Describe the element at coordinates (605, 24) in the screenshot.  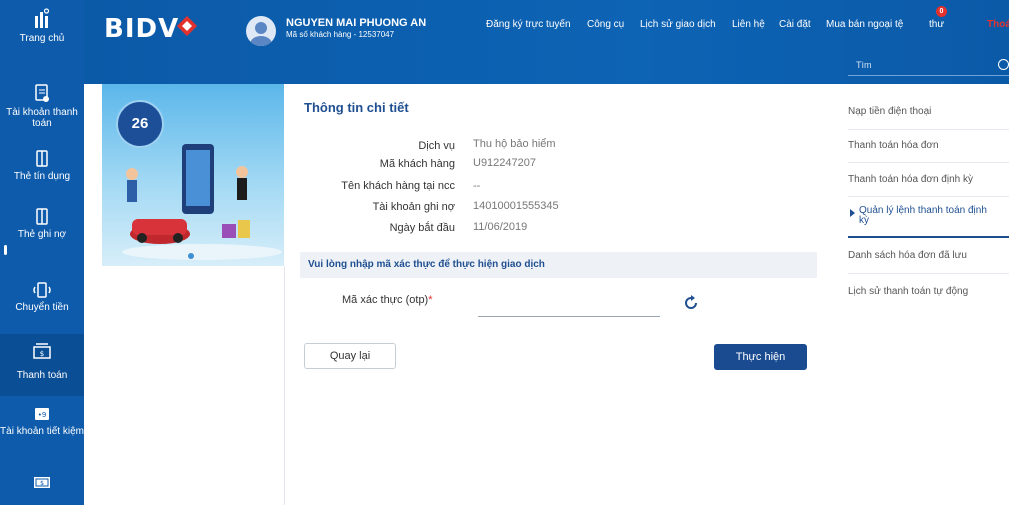
I see `nav-tools: Công cụ` at that location.